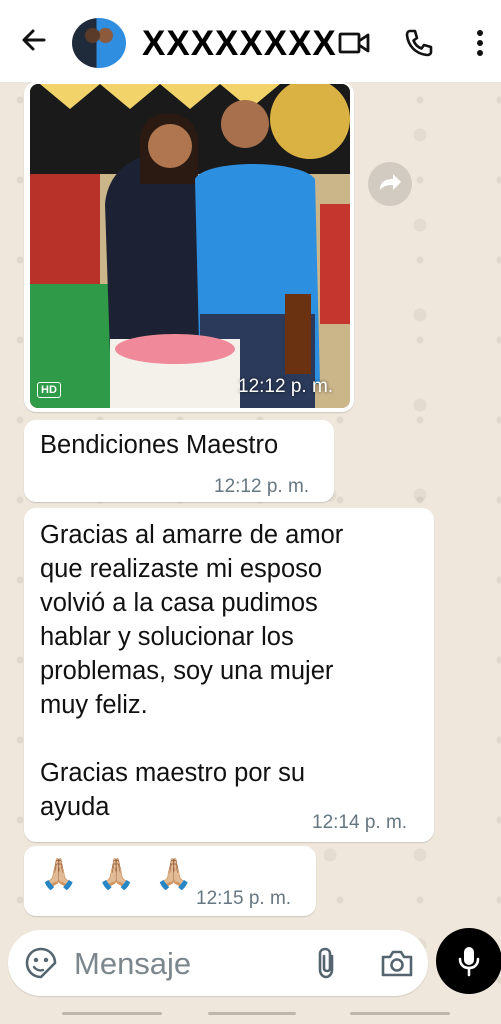 The image size is (501, 1024). What do you see at coordinates (397, 963) in the screenshot?
I see `camera-icon` at bounding box center [397, 963].